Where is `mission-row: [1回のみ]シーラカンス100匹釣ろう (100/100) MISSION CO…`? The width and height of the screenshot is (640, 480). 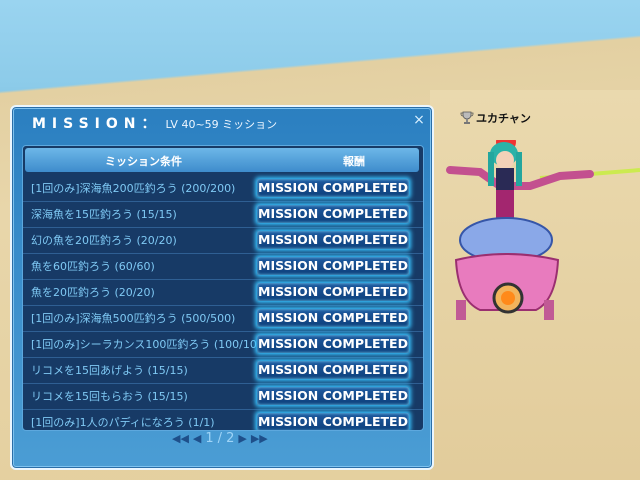 mission-row: [1回のみ]シーラカンス100匹釣ろう (100/100) MISSION CO… is located at coordinates (223, 345).